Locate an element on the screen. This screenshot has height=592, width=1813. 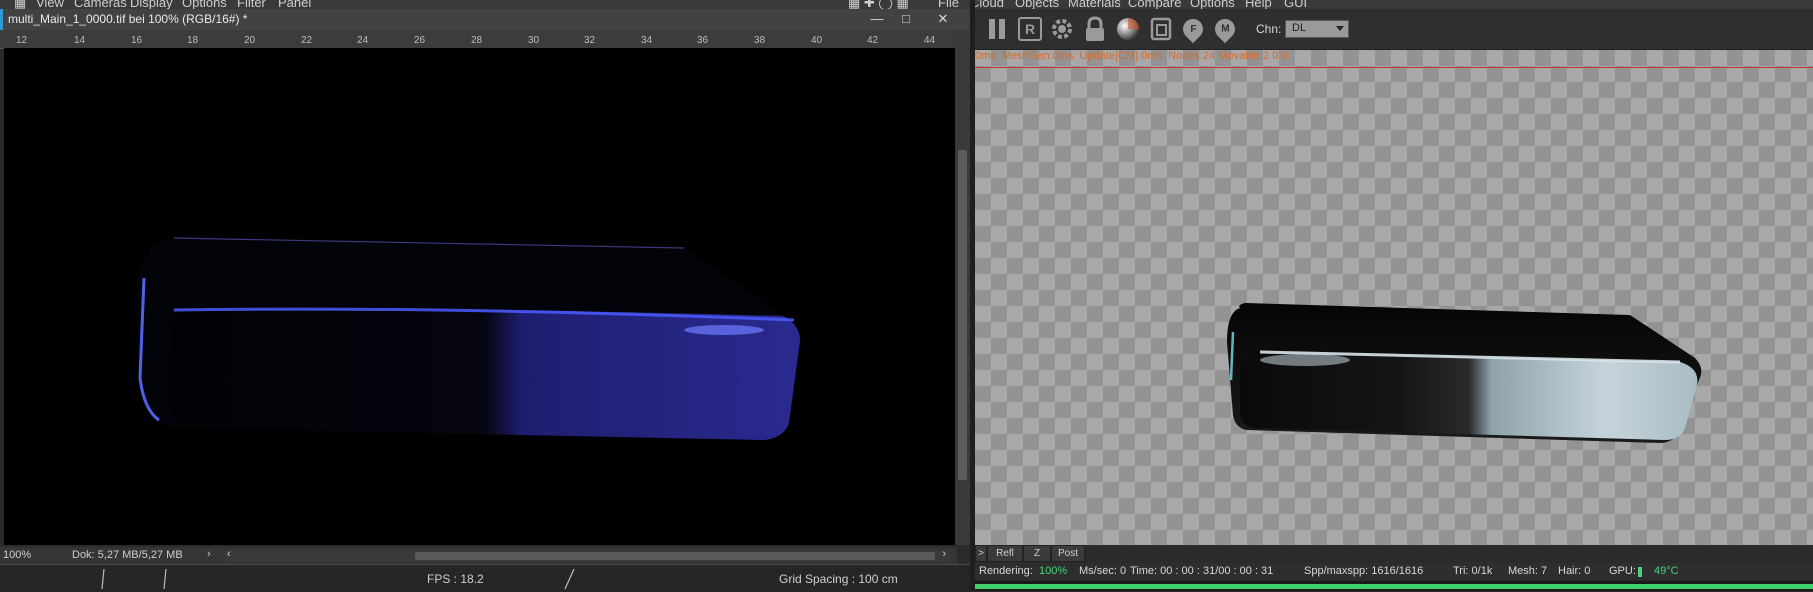
menu-materials: Materials is located at coordinates (1094, 4).